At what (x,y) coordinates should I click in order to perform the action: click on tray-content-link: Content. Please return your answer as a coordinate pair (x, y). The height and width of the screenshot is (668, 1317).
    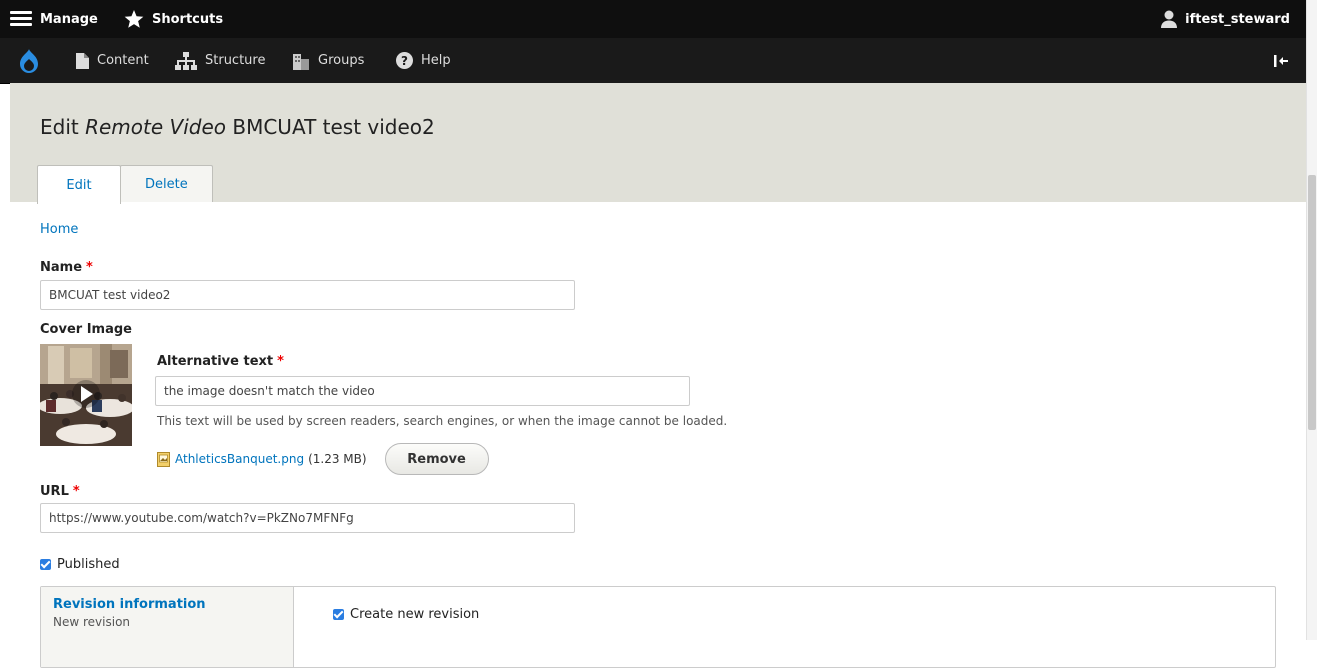
    Looking at the image, I should click on (112, 60).